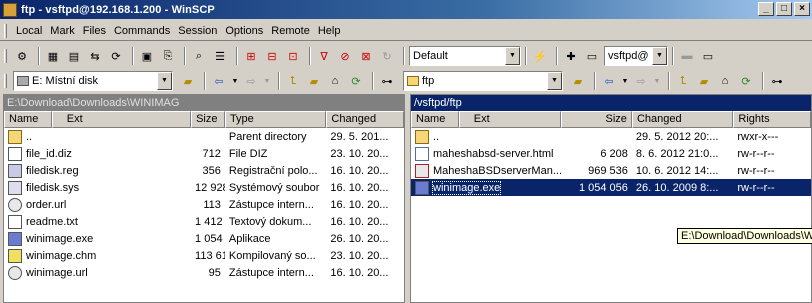  What do you see at coordinates (93, 81) in the screenshot?
I see `local-drive-combo: E: Místní disk ▼` at bounding box center [93, 81].